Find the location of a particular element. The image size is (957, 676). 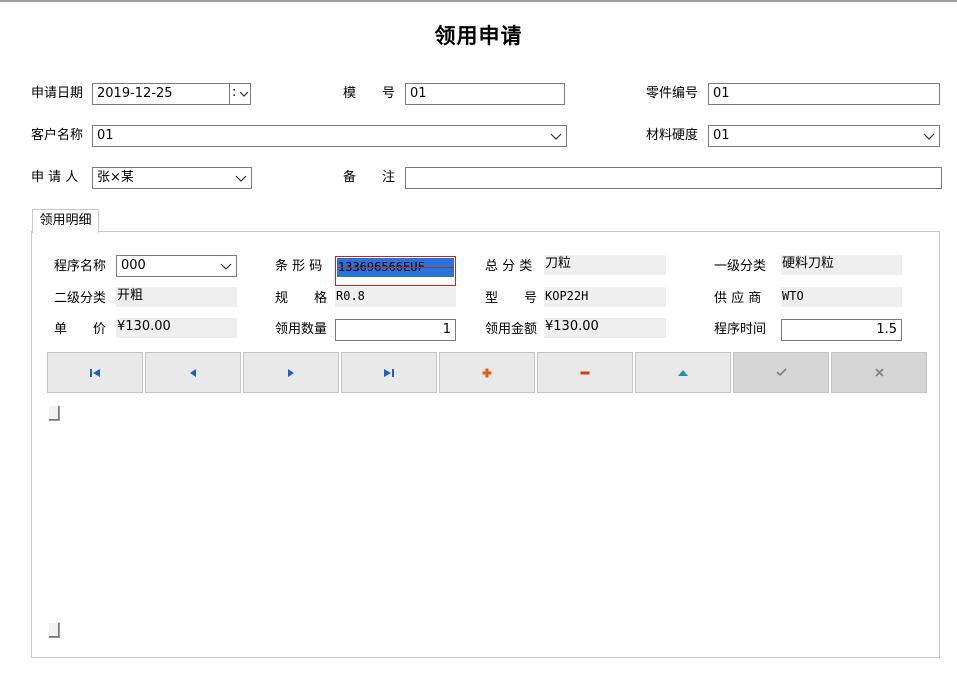

spec-label: 规 格 is located at coordinates (301, 298).